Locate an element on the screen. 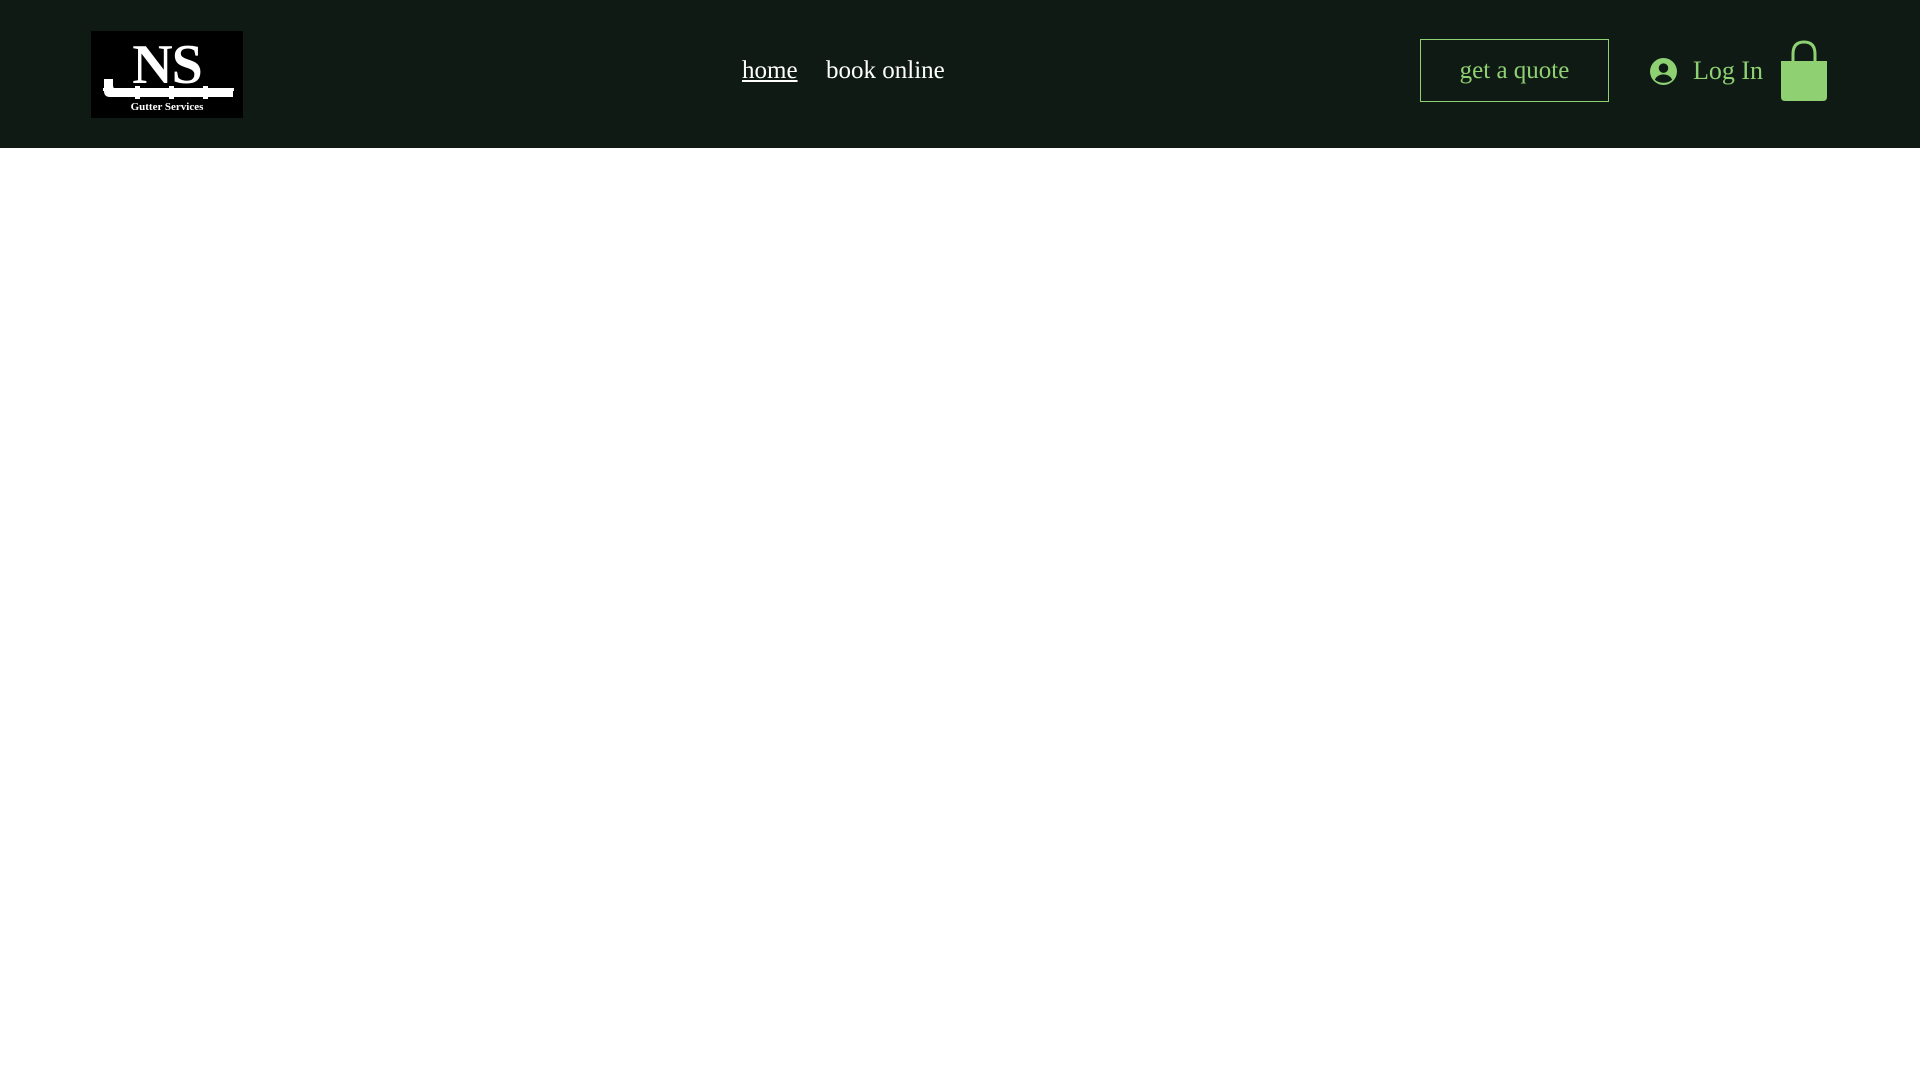 Image resolution: width=1920 pixels, height=1080 pixels. login-button: Log In is located at coordinates (1706, 71).